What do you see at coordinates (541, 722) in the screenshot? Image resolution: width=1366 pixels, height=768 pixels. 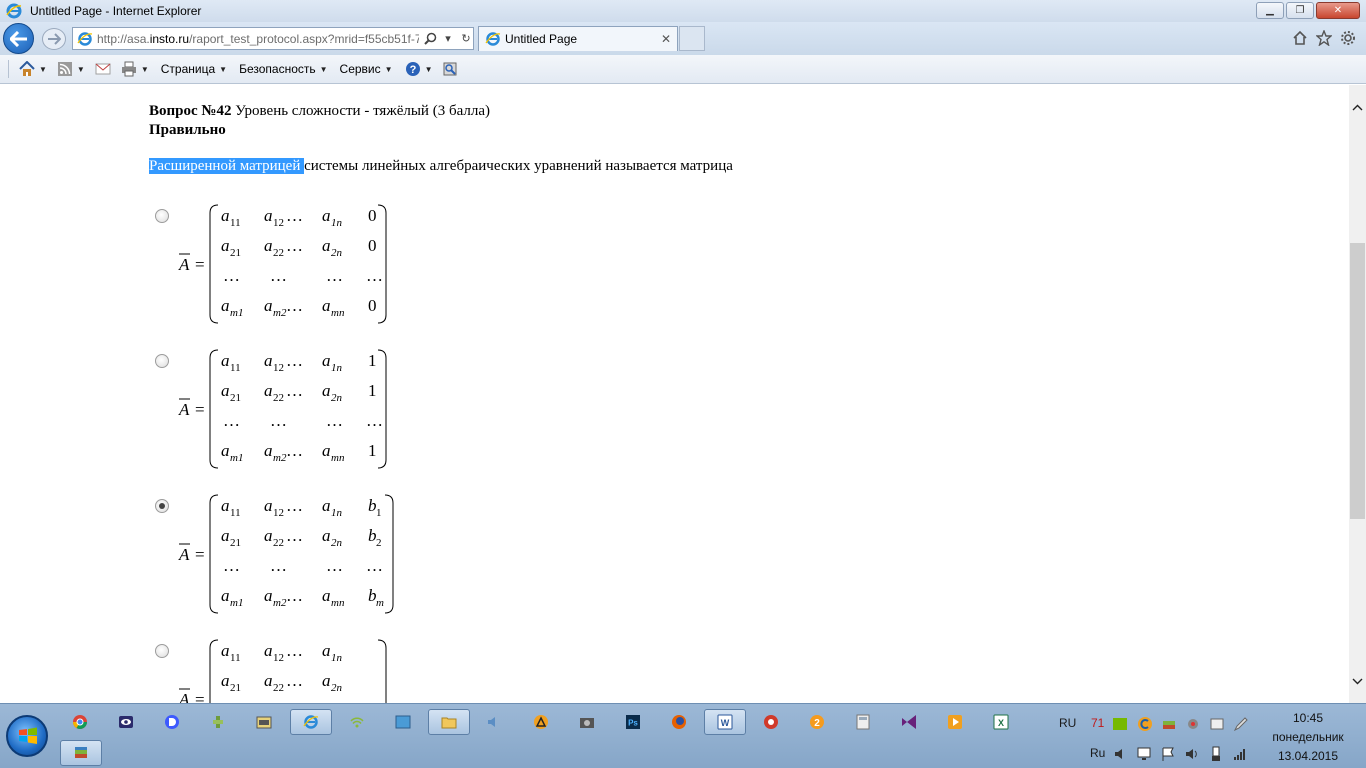 I see `taskbar-app-triangle` at bounding box center [541, 722].